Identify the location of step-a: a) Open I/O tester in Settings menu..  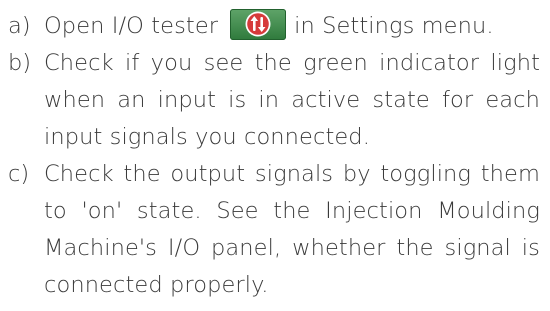
(274, 26).